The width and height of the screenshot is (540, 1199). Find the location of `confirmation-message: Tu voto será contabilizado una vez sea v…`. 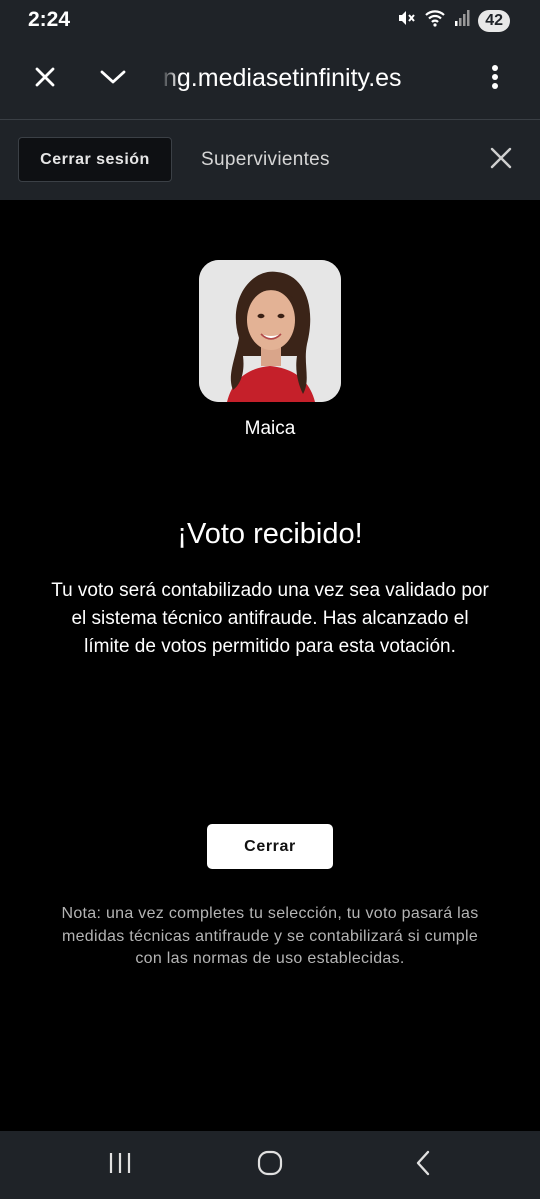

confirmation-message: Tu voto será contabilizado una vez sea v… is located at coordinates (270, 618).